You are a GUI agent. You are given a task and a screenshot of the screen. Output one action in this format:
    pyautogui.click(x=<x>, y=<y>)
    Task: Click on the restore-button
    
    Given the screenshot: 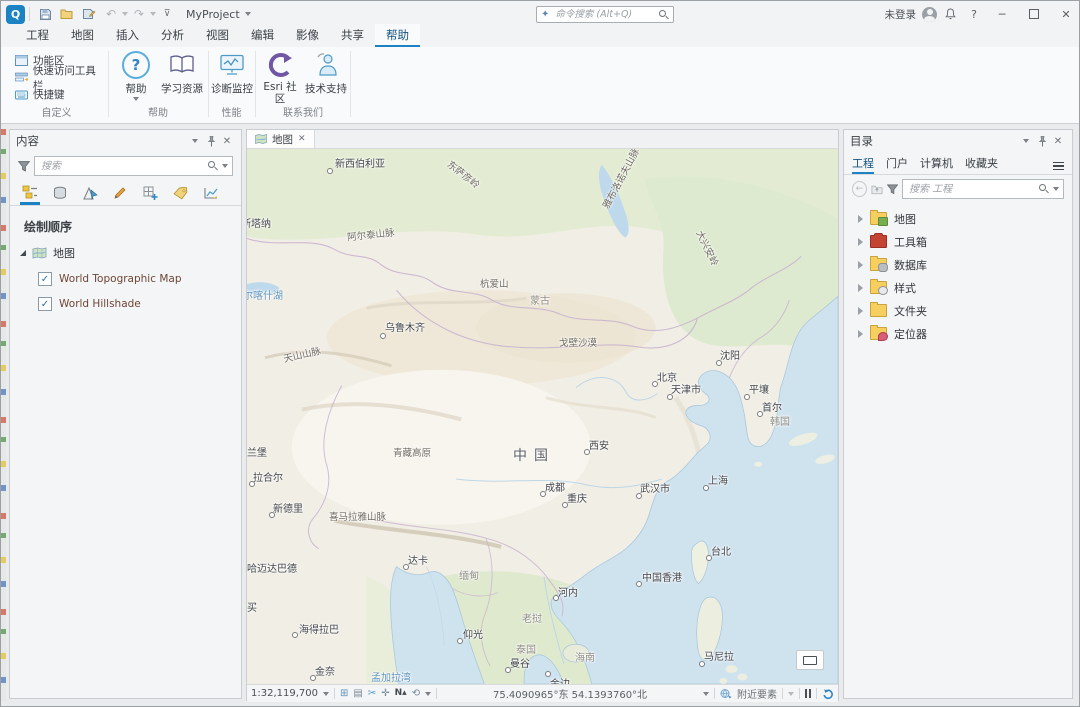 What is the action you would take?
    pyautogui.click(x=1034, y=14)
    